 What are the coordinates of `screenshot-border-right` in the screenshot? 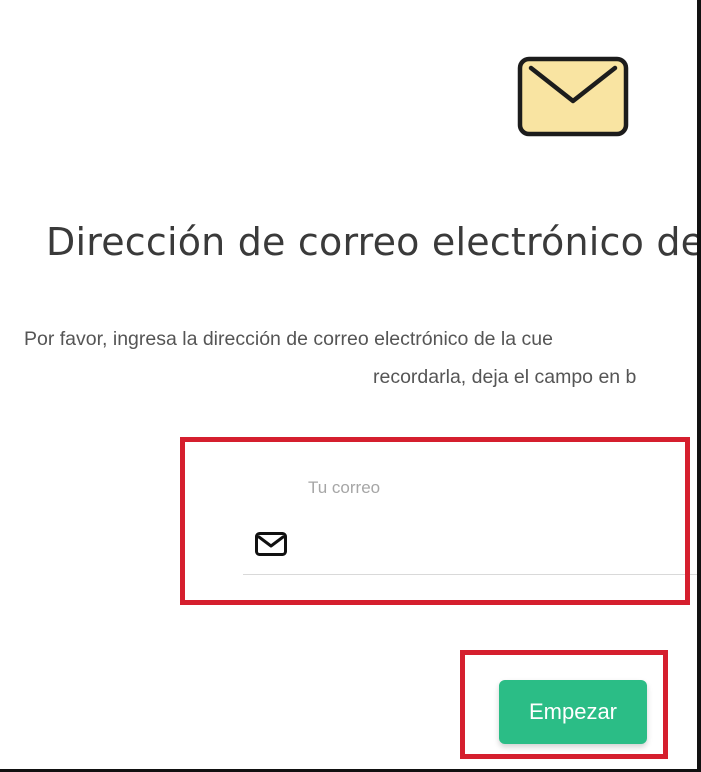 It's located at (699, 386).